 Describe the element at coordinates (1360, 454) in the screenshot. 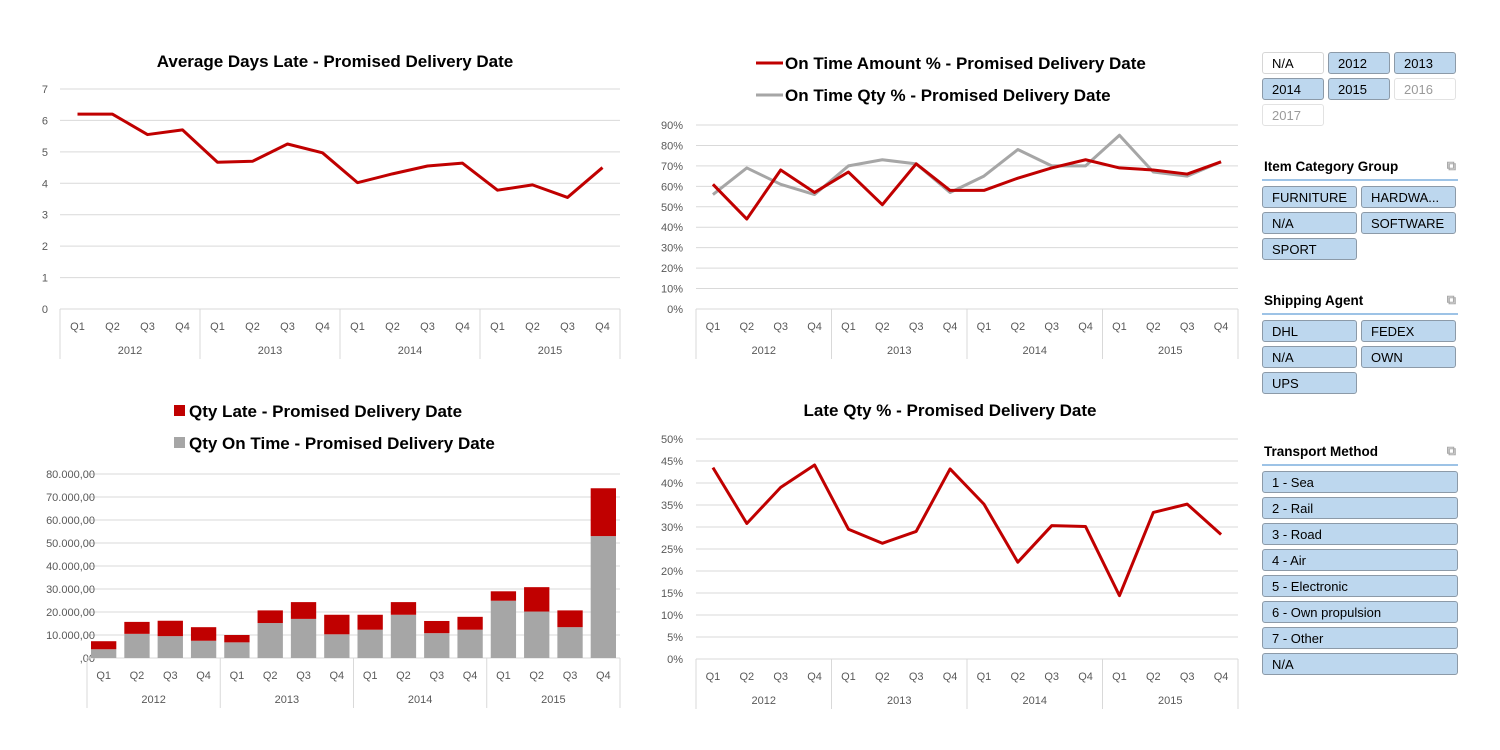

I see `slicer-header: Transport Method ⧉` at that location.